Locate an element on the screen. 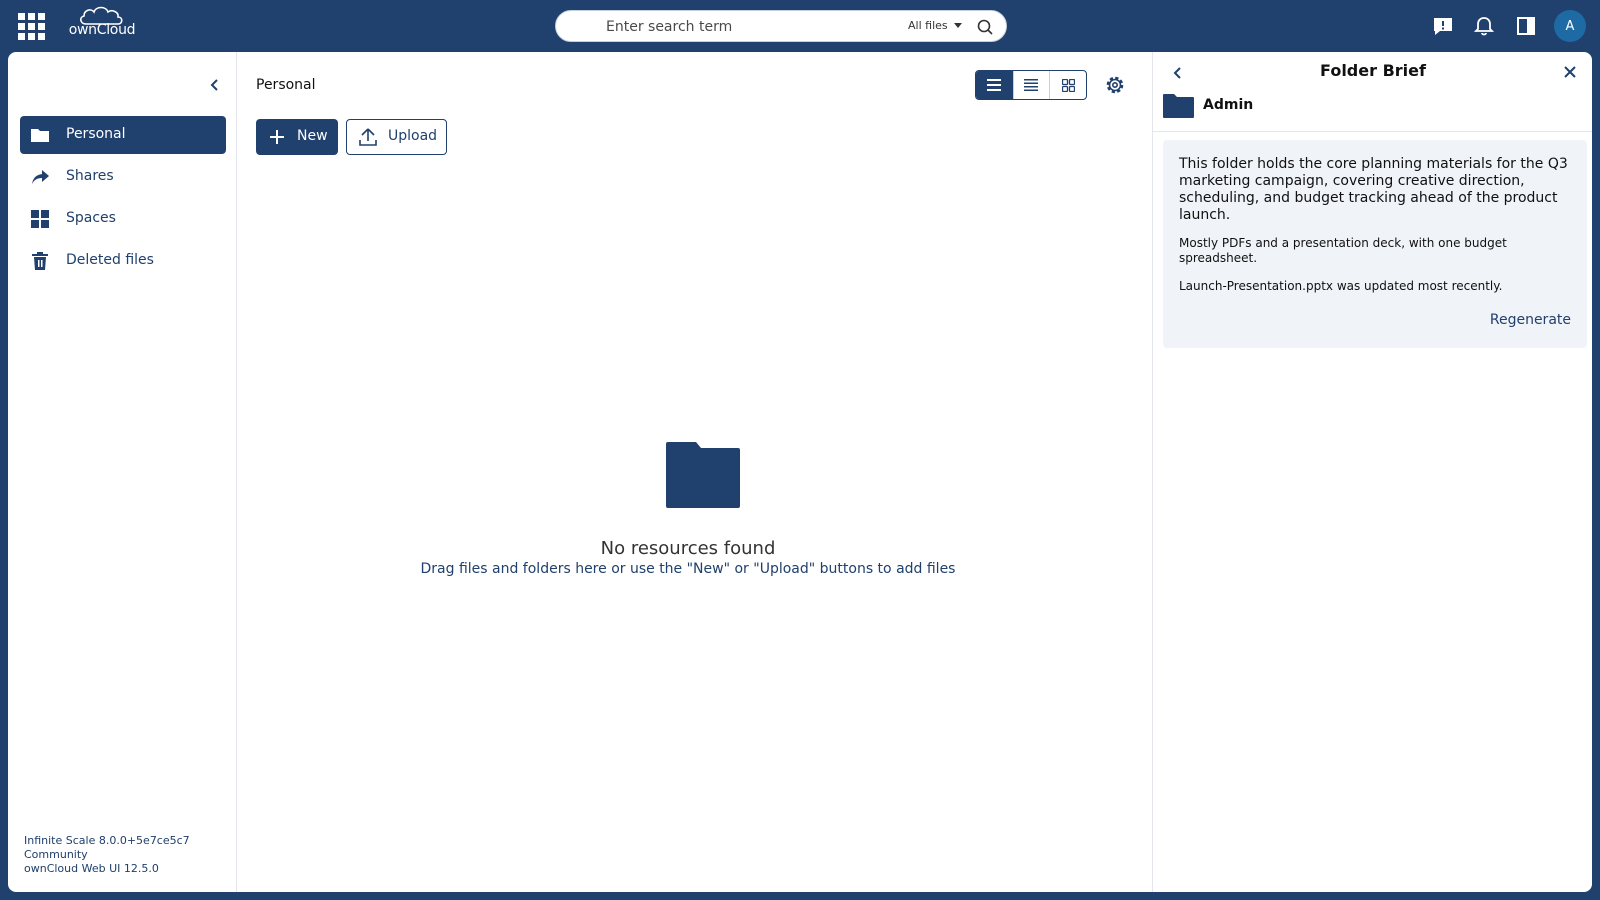 The height and width of the screenshot is (900, 1600). owncloud-logo: ownCloud is located at coordinates (102, 25).